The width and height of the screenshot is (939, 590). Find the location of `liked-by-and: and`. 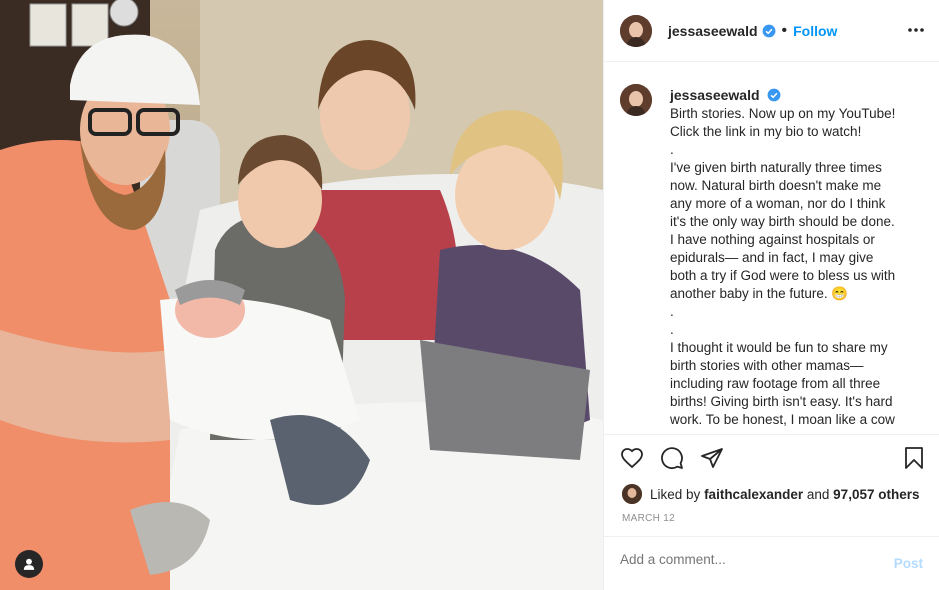

liked-by-and: and is located at coordinates (818, 494).